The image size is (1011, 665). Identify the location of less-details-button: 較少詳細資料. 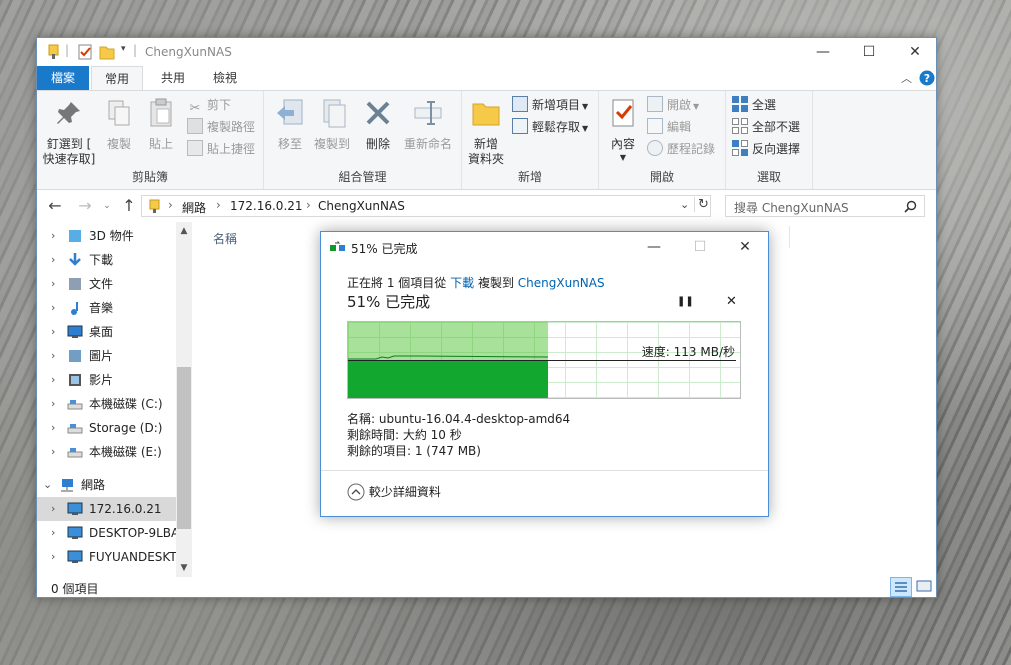
(394, 492).